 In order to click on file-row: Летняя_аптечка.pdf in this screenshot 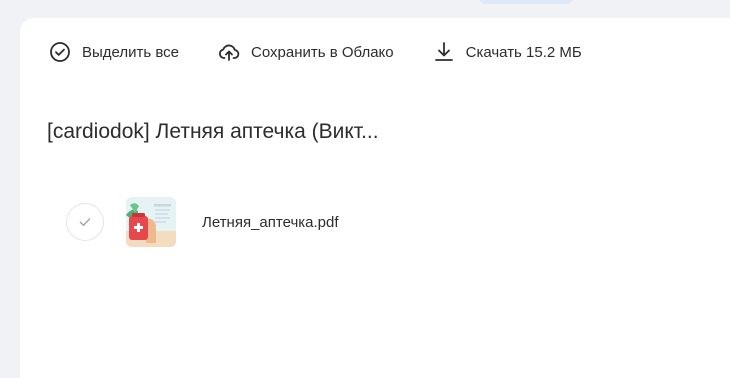, I will do `click(202, 222)`.